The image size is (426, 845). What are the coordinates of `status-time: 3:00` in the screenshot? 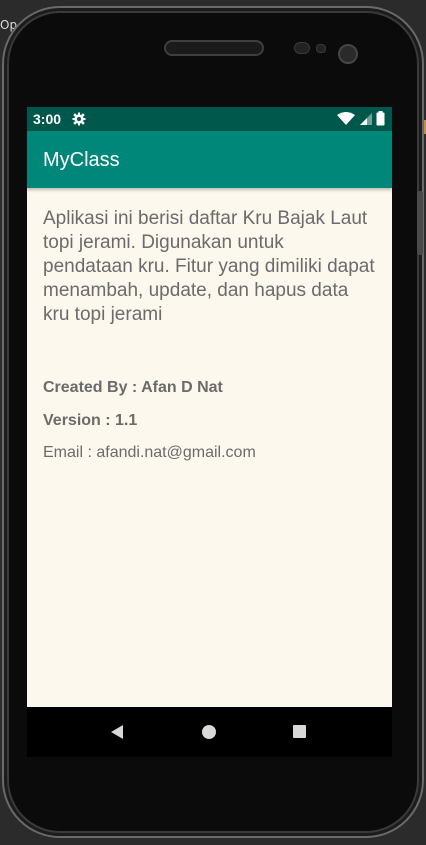 It's located at (47, 119).